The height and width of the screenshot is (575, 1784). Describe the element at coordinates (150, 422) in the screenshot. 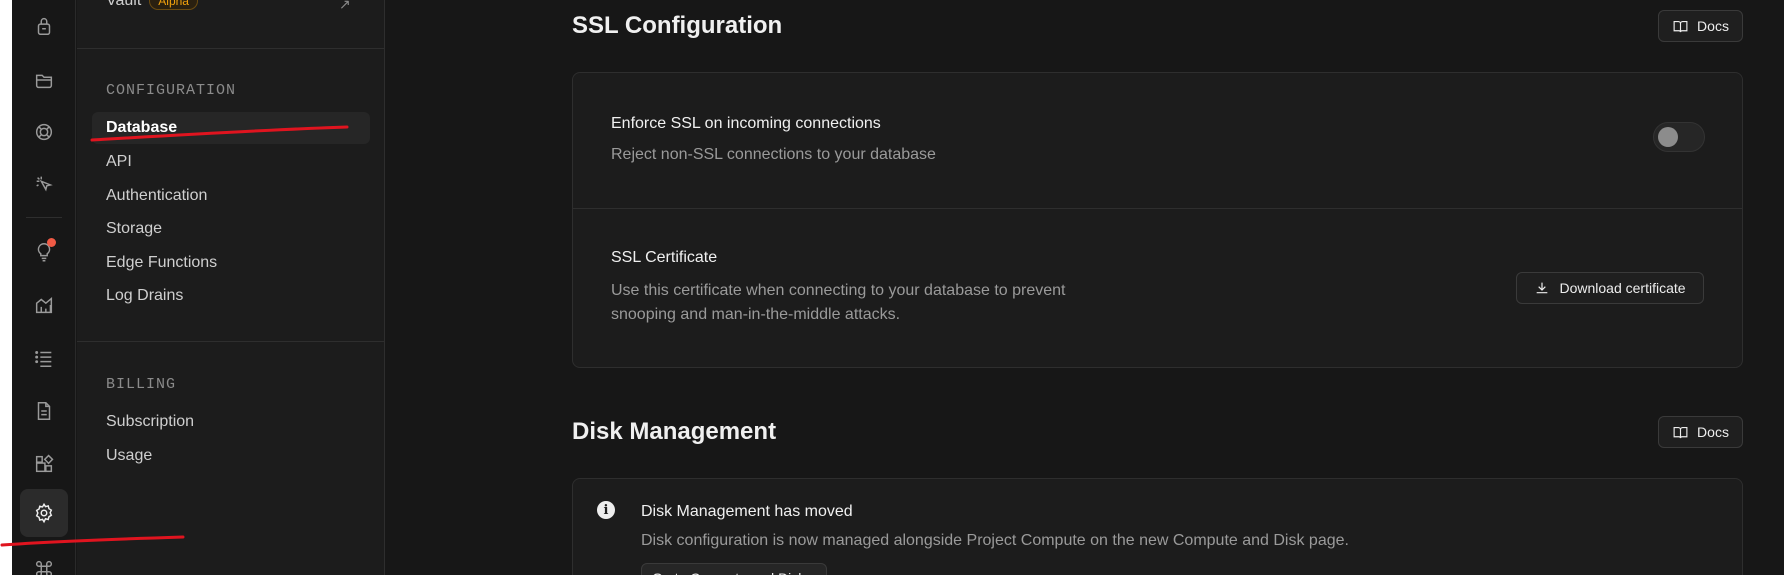

I see `menu-item-subscription: Subscription` at that location.